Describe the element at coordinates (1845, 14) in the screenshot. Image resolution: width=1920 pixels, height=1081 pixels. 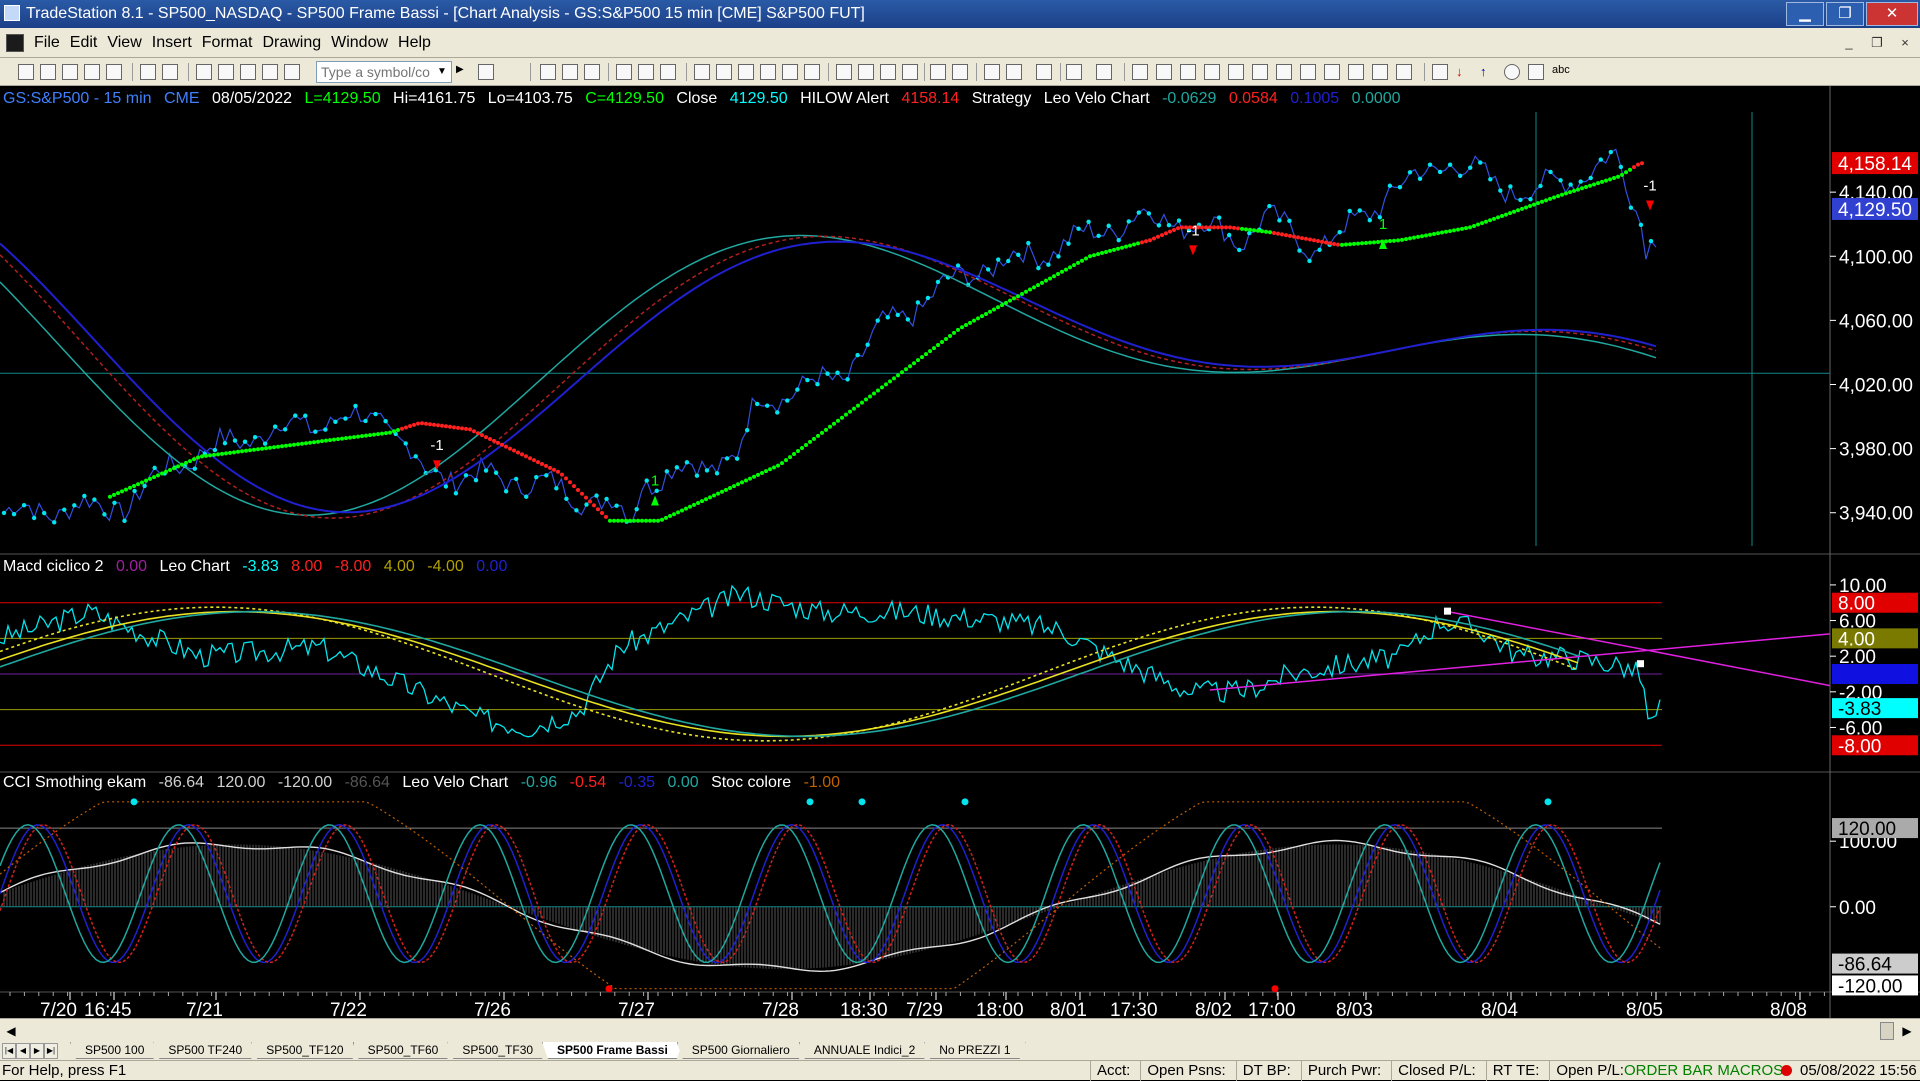
I see `maximize-button: ❐` at that location.